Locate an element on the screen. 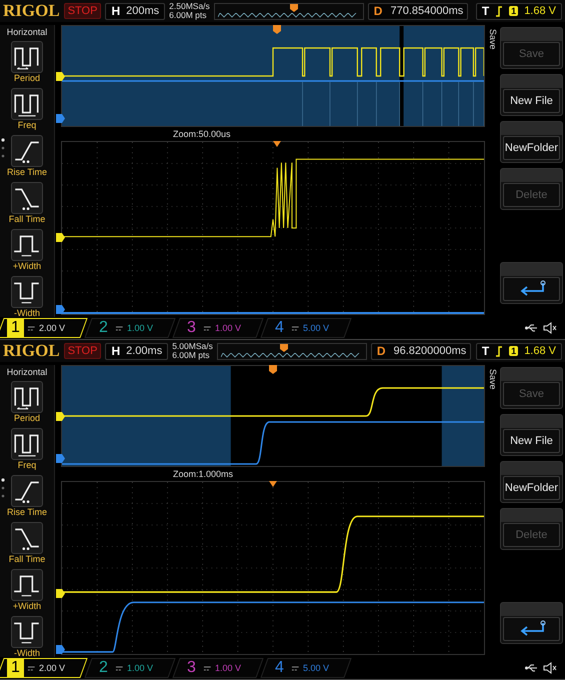 This screenshot has height=680, width=565. fall-measure-icon is located at coordinates (26, 538).